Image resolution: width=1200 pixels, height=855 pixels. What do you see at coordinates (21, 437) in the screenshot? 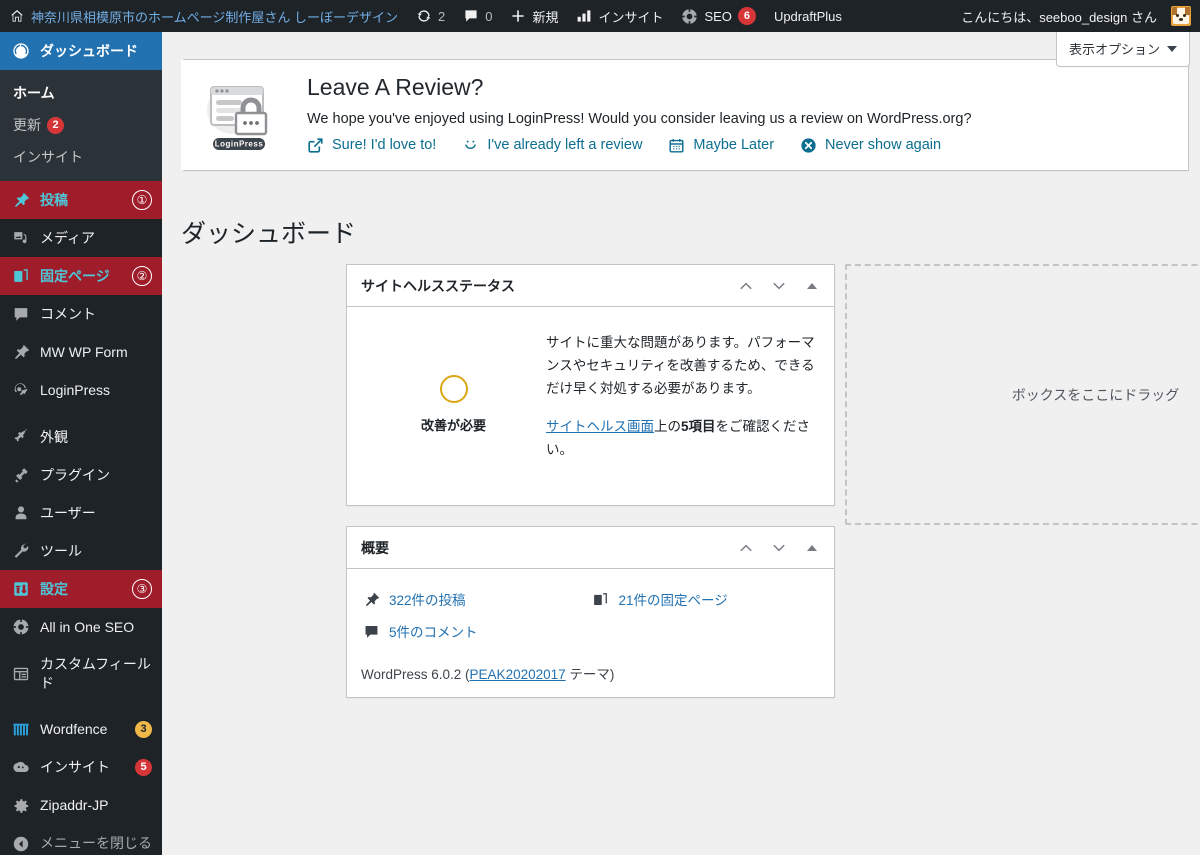
I see `appearance-icon` at bounding box center [21, 437].